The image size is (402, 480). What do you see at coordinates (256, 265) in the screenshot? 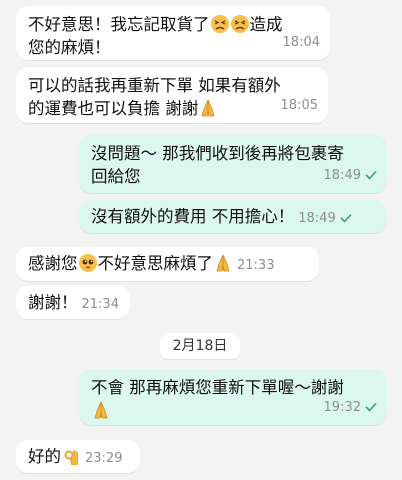
I see `message-time: 21:33` at bounding box center [256, 265].